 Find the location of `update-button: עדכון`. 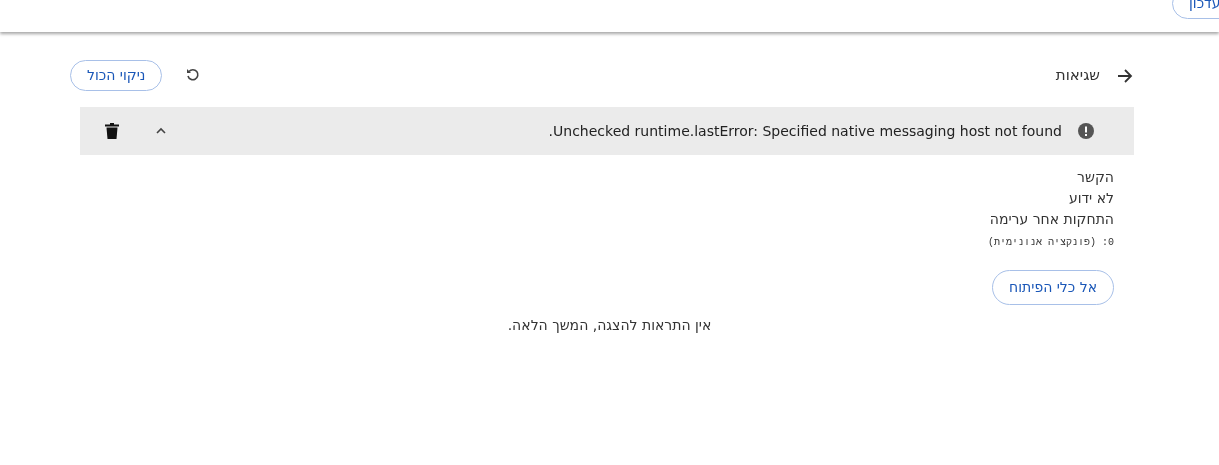

update-button: עדכון is located at coordinates (1195, 9).